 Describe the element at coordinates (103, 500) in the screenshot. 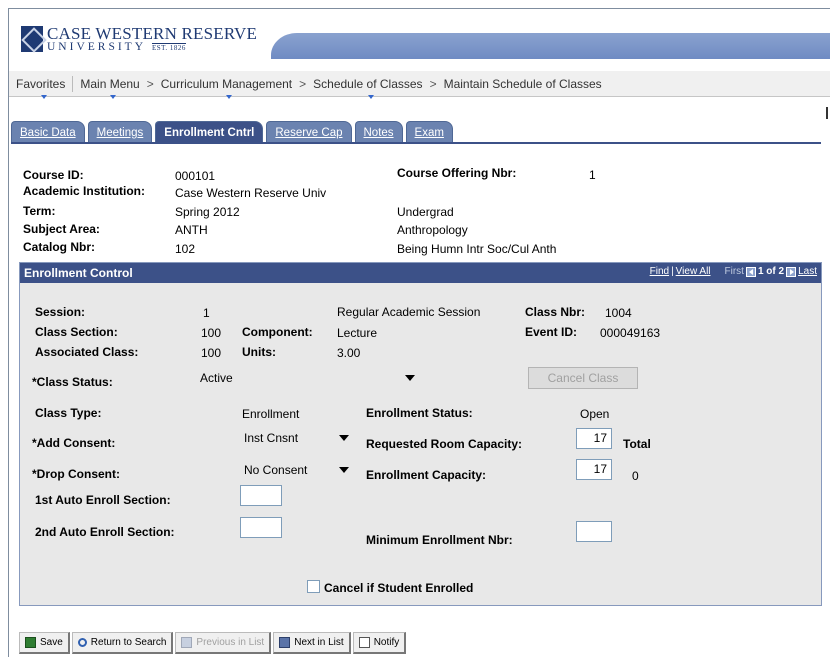

I see `auto1-label: 1st Auto Enroll Section:` at that location.